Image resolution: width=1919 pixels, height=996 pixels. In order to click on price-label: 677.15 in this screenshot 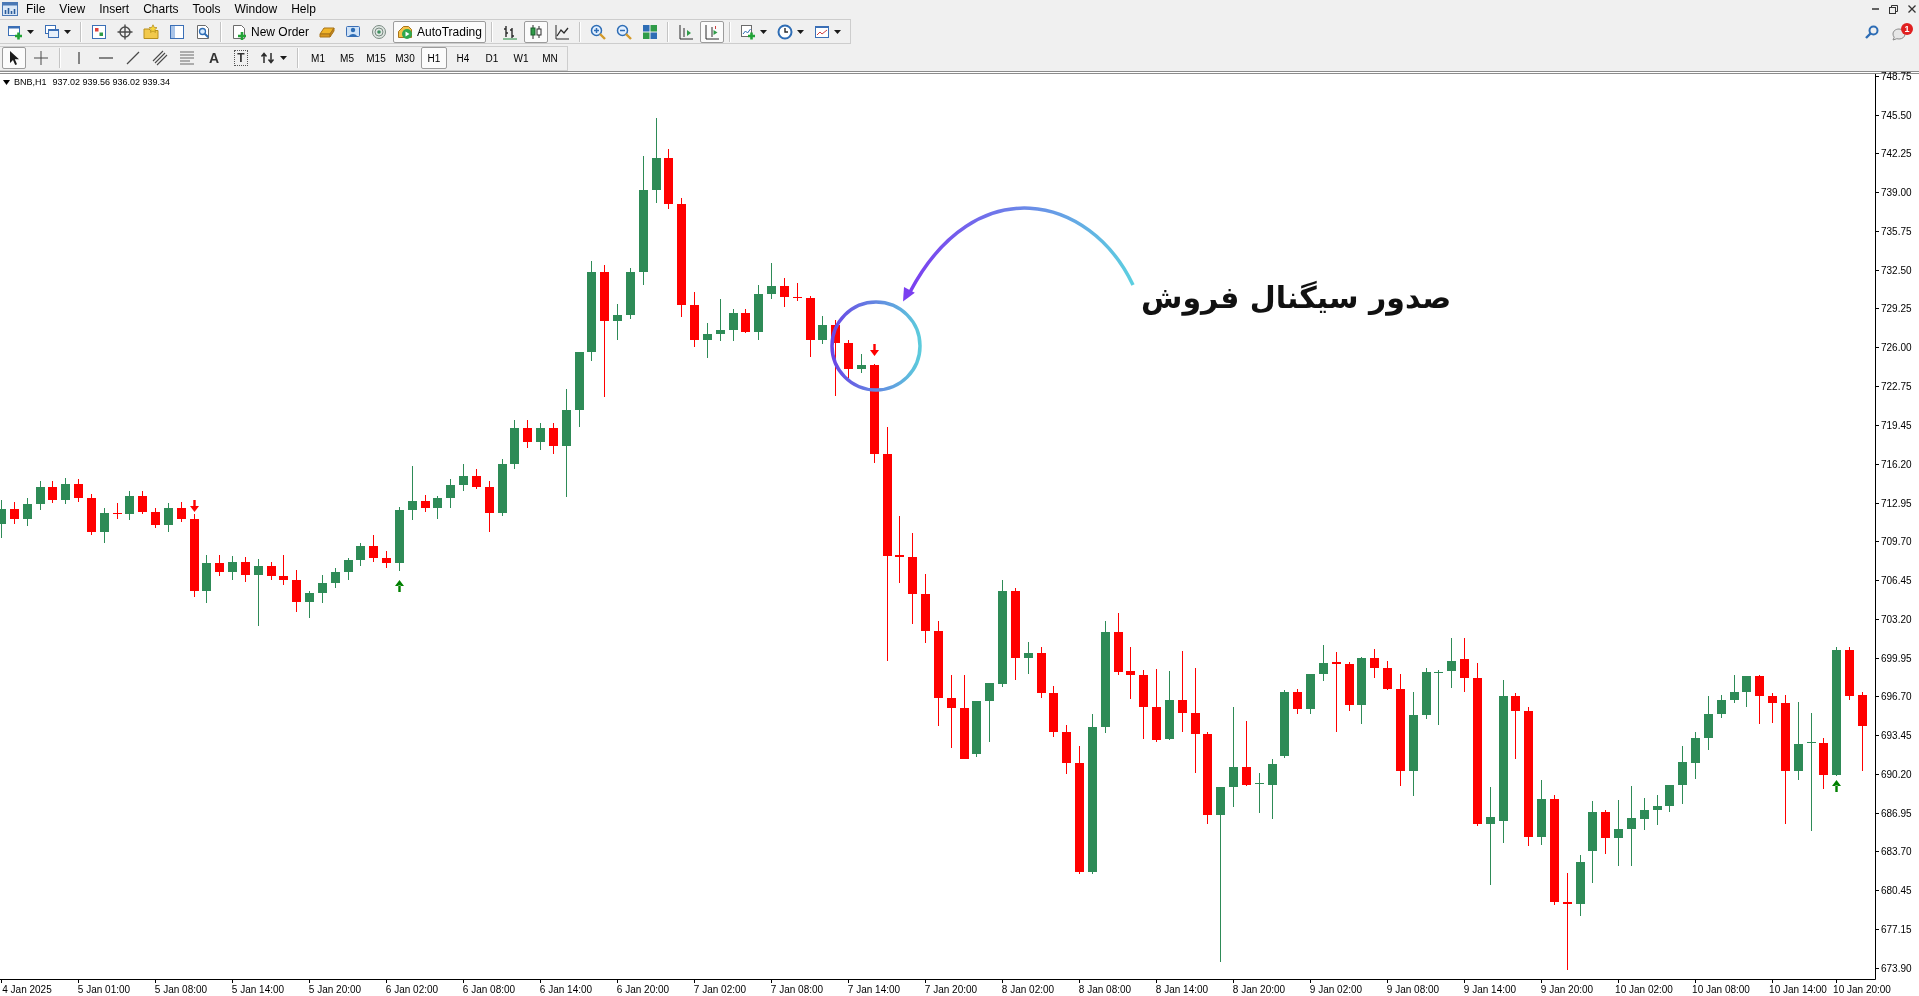, I will do `click(1896, 929)`.